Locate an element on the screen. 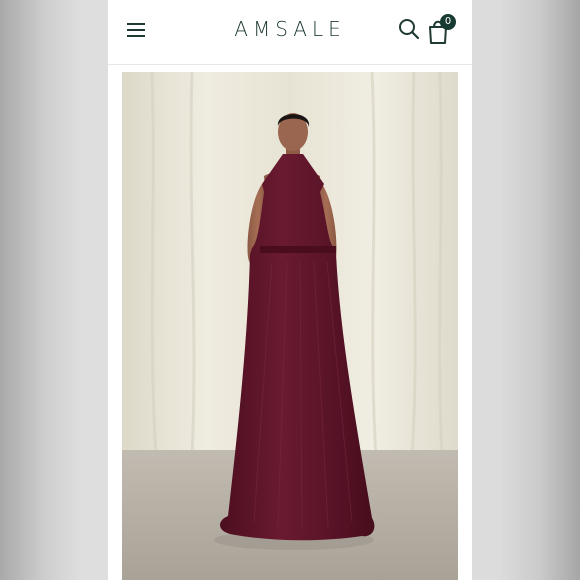 This screenshot has width=580, height=580. cart-button: 0 is located at coordinates (443, 30).